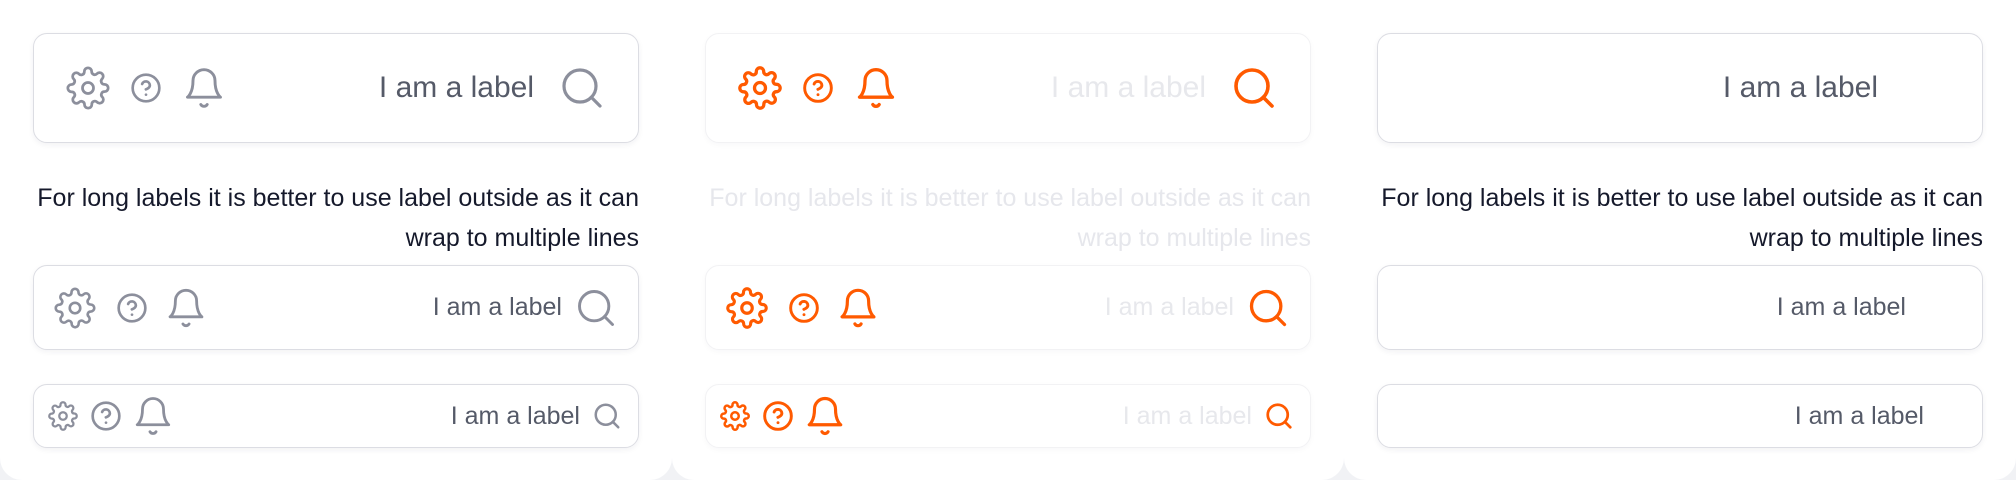 The height and width of the screenshot is (480, 2016). Describe the element at coordinates (336, 307) in the screenshot. I see `input-field-medium: I am a label` at that location.